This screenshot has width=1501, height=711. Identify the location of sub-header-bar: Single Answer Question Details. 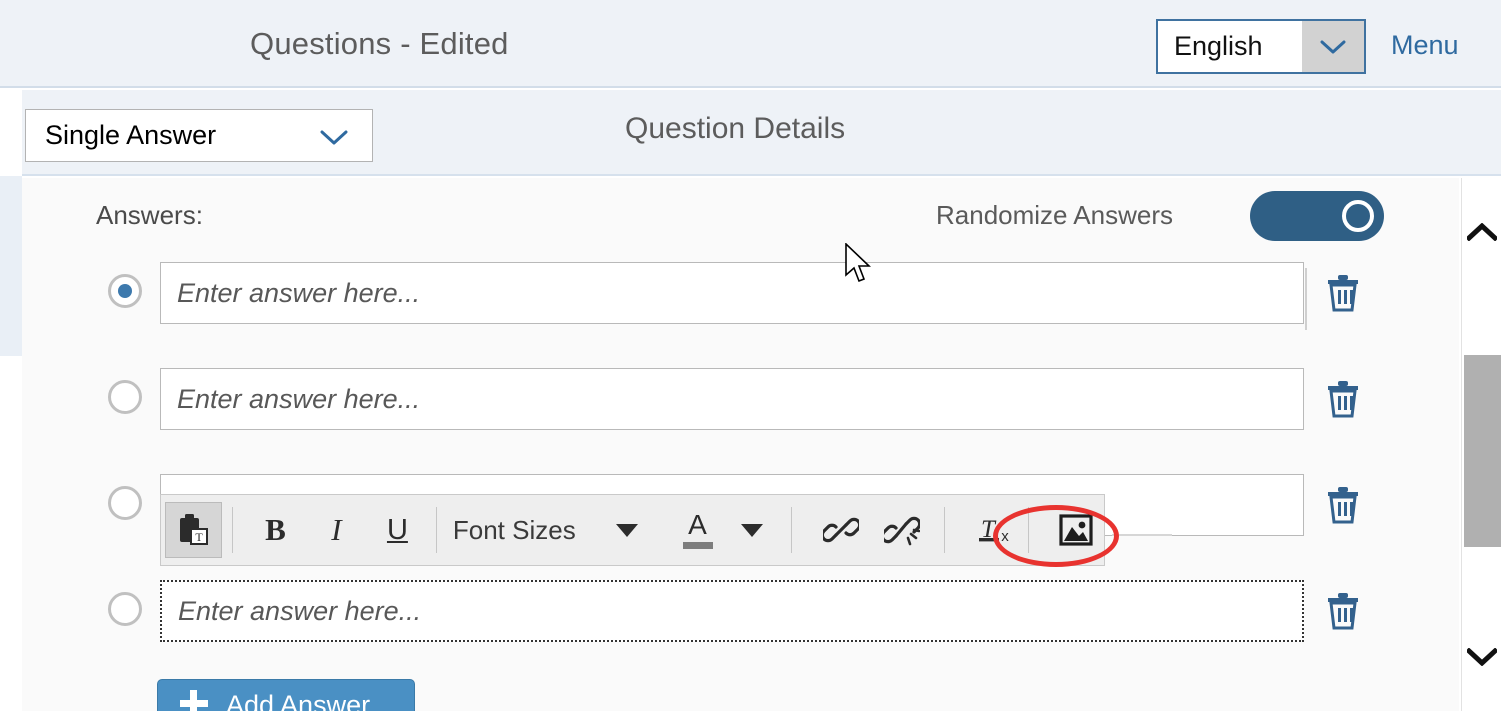
(761, 133).